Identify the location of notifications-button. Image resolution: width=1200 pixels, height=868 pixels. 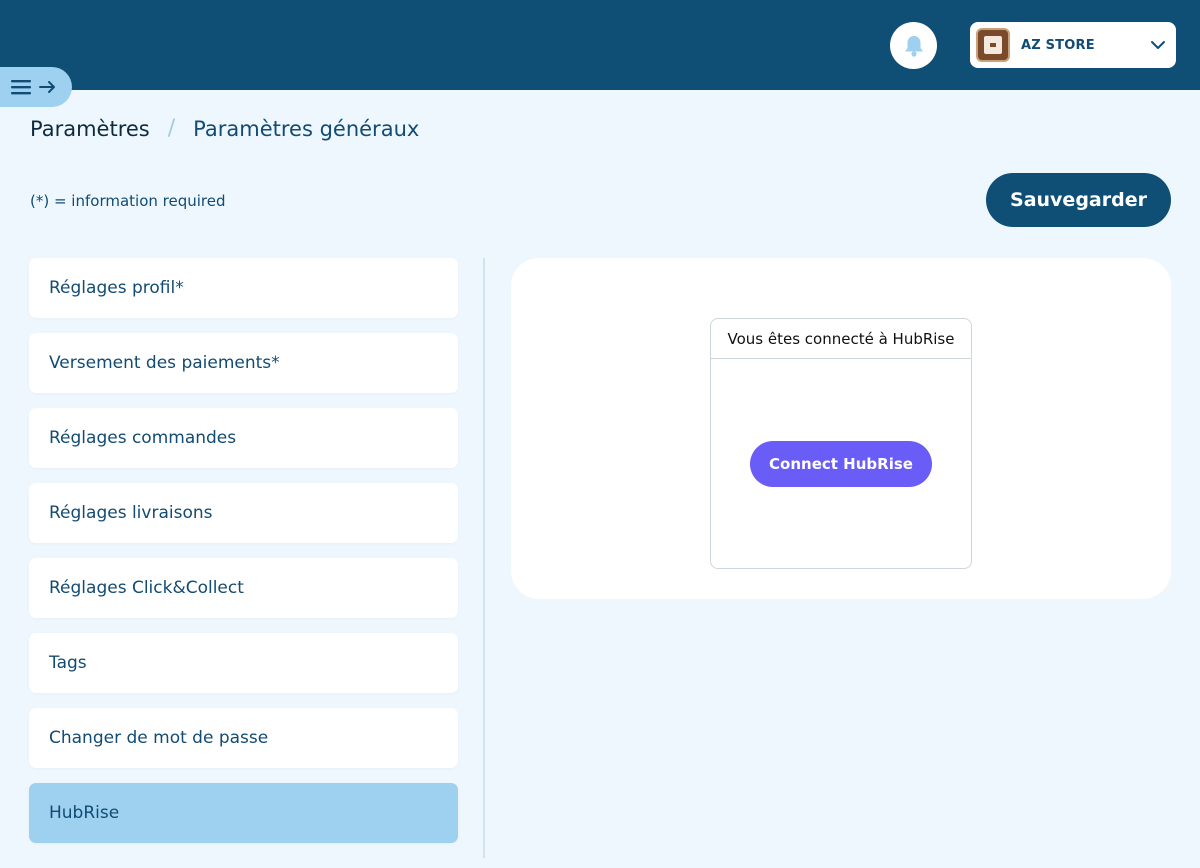
(913, 45).